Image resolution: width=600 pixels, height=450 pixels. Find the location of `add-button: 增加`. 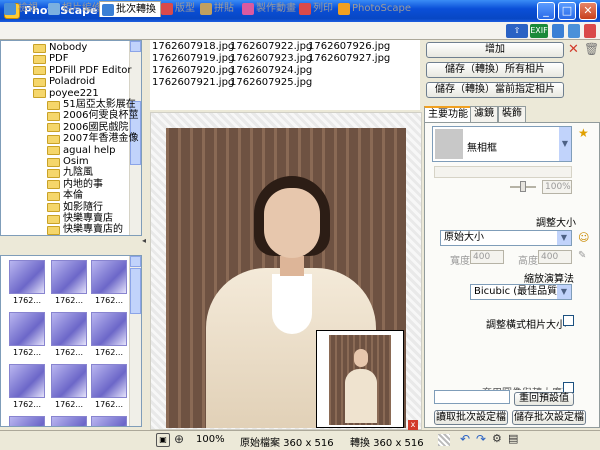

add-button: 增加 is located at coordinates (495, 50).